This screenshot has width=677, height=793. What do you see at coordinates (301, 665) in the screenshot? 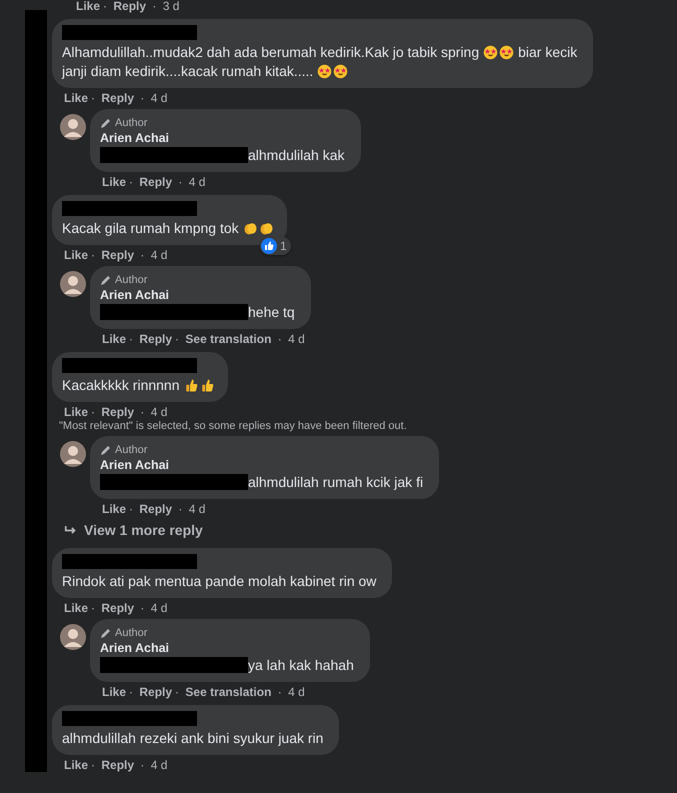
I see `comment-text: ya lah kak hahah` at bounding box center [301, 665].